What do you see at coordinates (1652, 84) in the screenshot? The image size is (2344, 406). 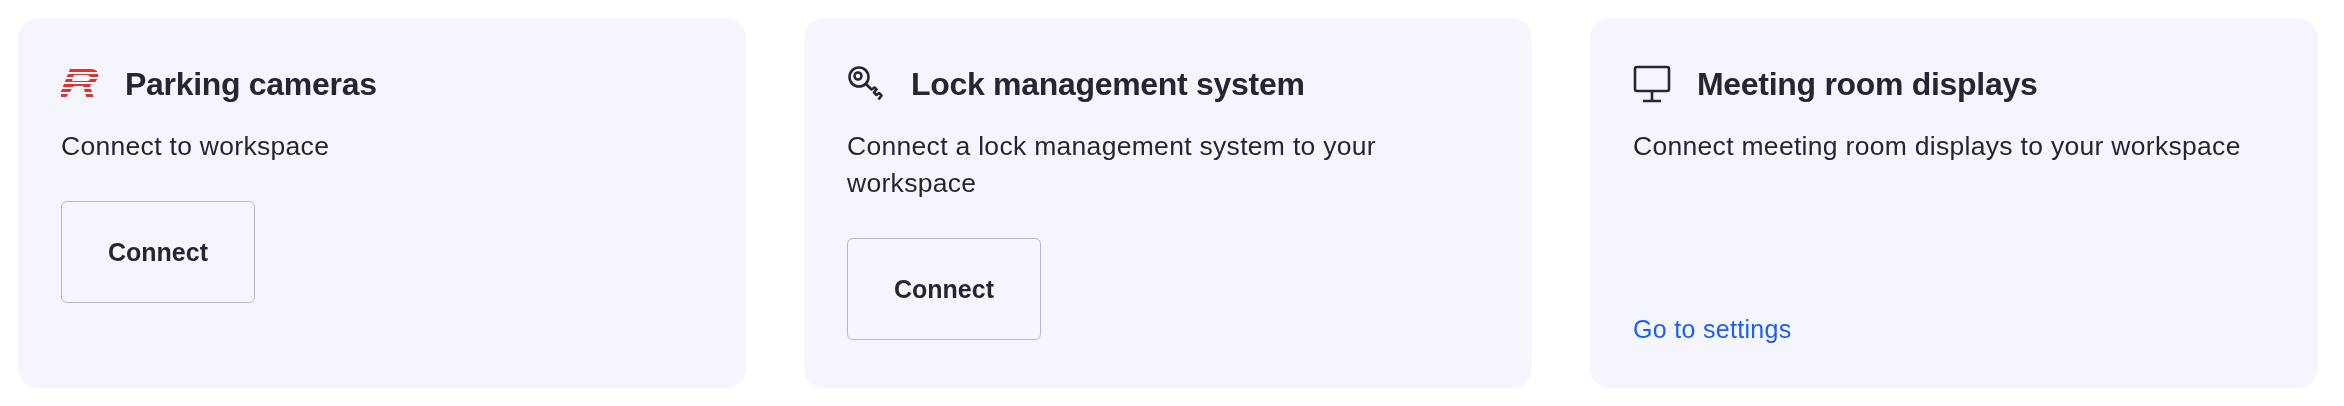 I see `monitor-icon` at bounding box center [1652, 84].